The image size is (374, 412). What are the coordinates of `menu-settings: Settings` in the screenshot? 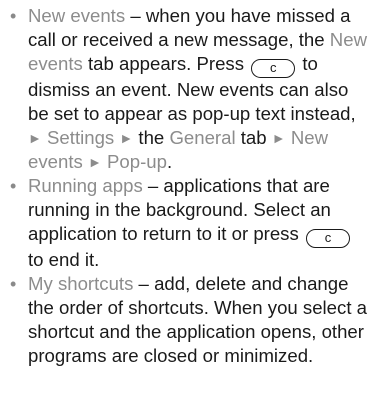 It's located at (81, 137).